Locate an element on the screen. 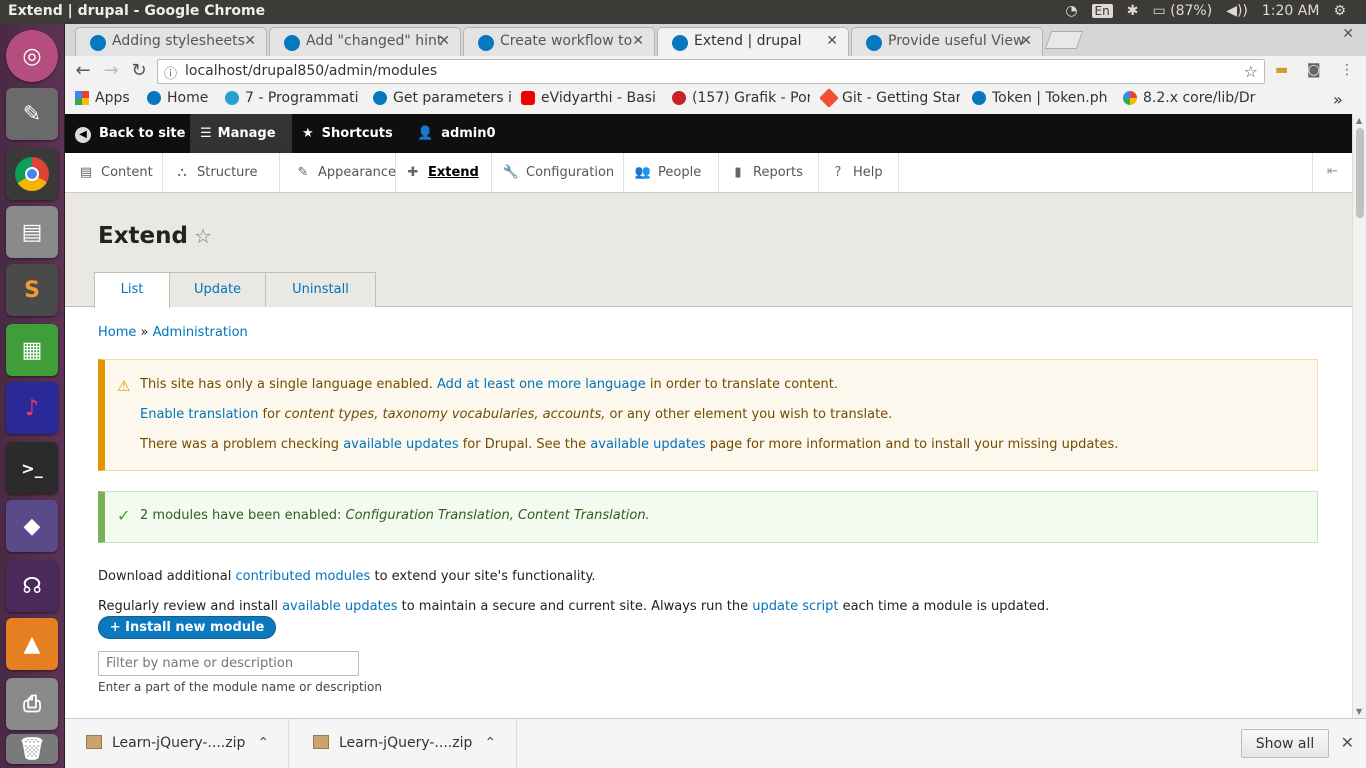 The width and height of the screenshot is (1366, 768). menu-appearance: ✎ Appearance is located at coordinates (338, 172).